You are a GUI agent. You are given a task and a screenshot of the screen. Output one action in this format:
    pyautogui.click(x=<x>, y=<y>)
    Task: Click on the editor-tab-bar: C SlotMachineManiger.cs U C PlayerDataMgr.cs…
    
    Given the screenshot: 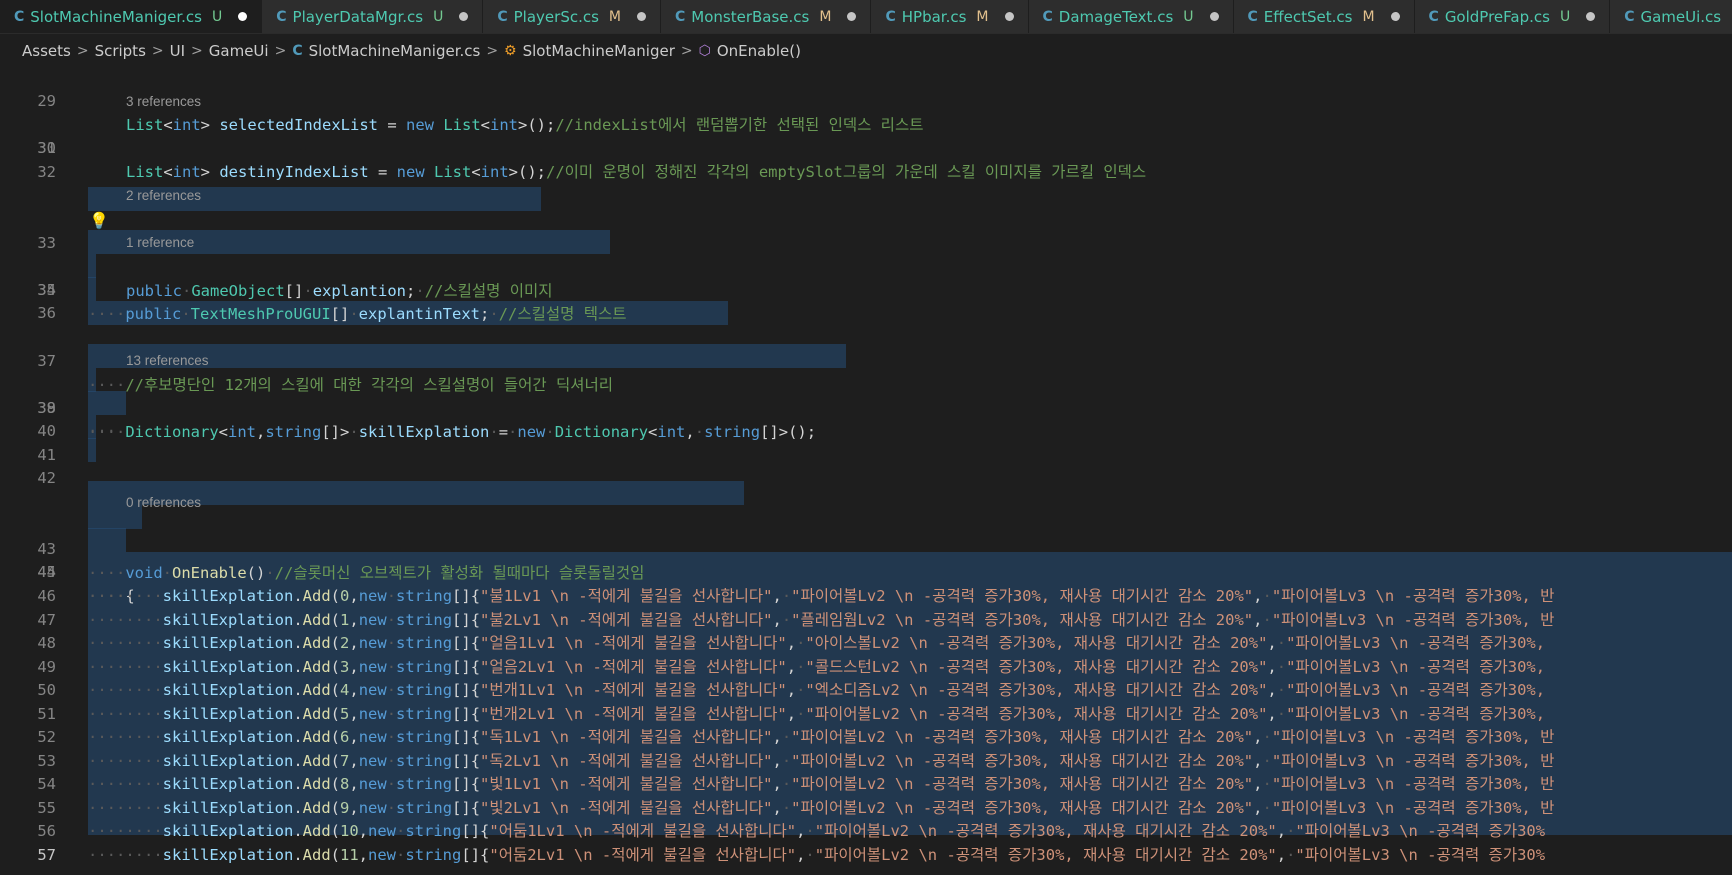 What is the action you would take?
    pyautogui.click(x=866, y=17)
    